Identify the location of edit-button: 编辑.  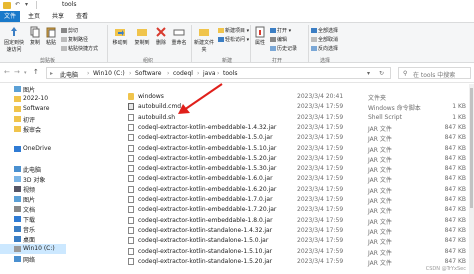
(278, 39).